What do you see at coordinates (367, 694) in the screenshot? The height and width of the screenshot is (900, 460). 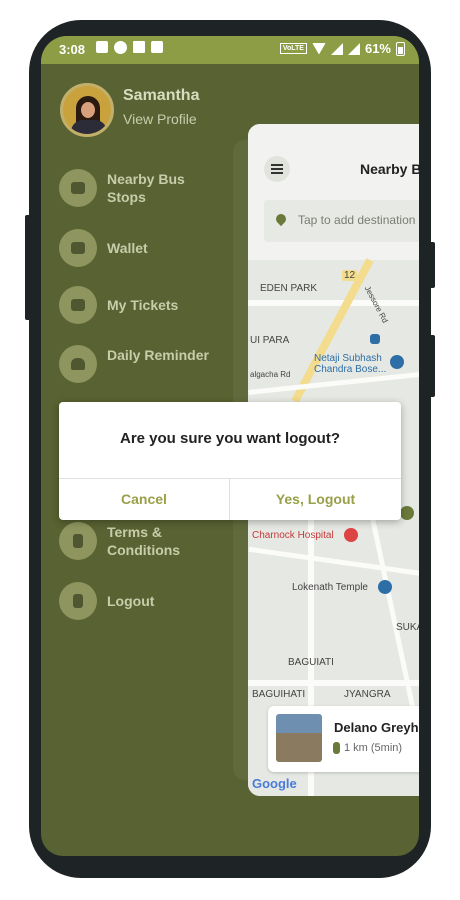 I see `map-label: JYANGRA` at bounding box center [367, 694].